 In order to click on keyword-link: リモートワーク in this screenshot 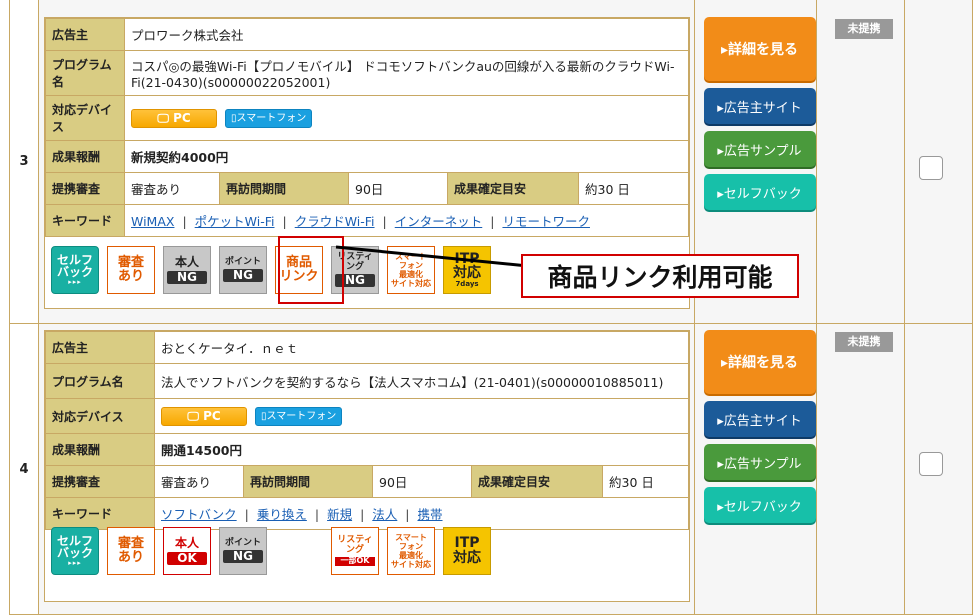, I will do `click(546, 221)`.